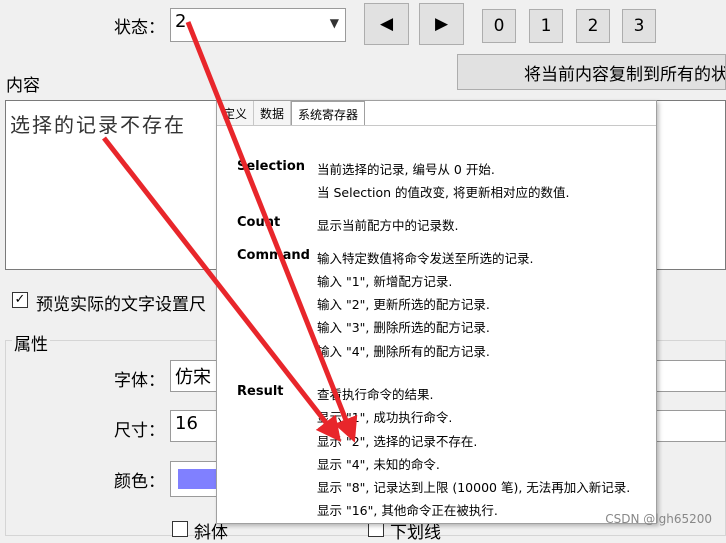 The height and width of the screenshot is (543, 726). I want to click on next-icon: ▶, so click(441, 24).